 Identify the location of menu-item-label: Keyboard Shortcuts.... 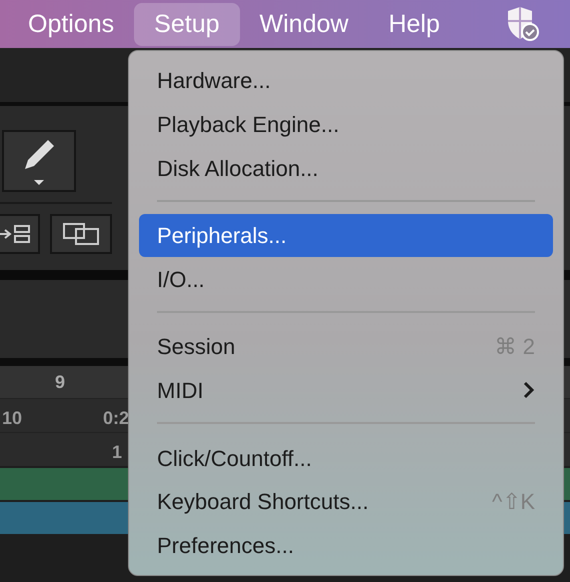
(263, 502).